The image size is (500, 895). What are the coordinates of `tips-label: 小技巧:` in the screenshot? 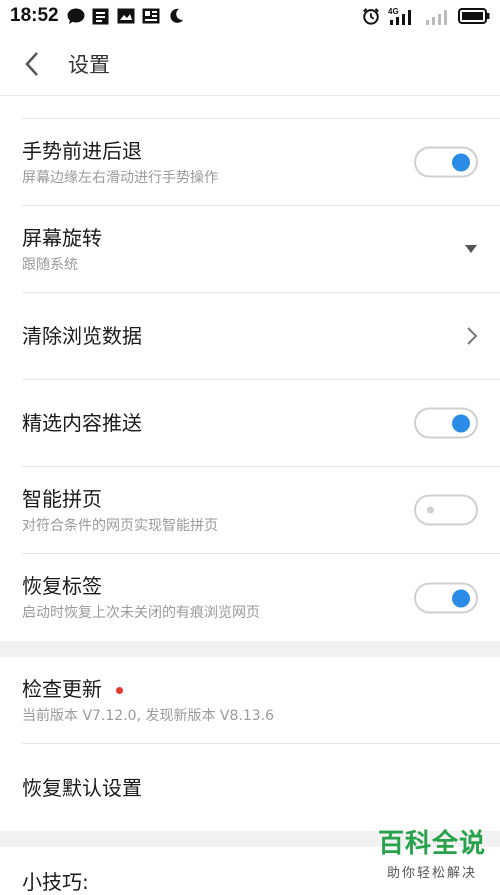 It's located at (55, 882).